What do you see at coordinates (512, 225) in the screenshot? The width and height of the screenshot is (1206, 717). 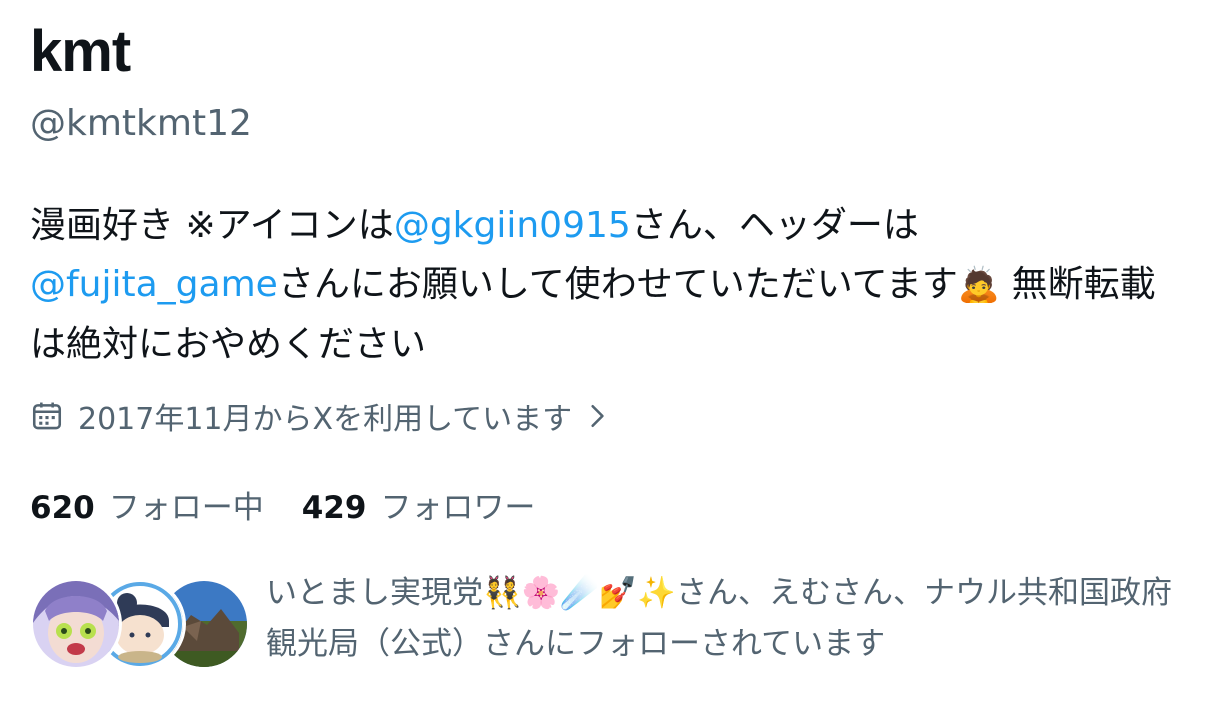 I see `mention-link: @gkgiin0915` at bounding box center [512, 225].